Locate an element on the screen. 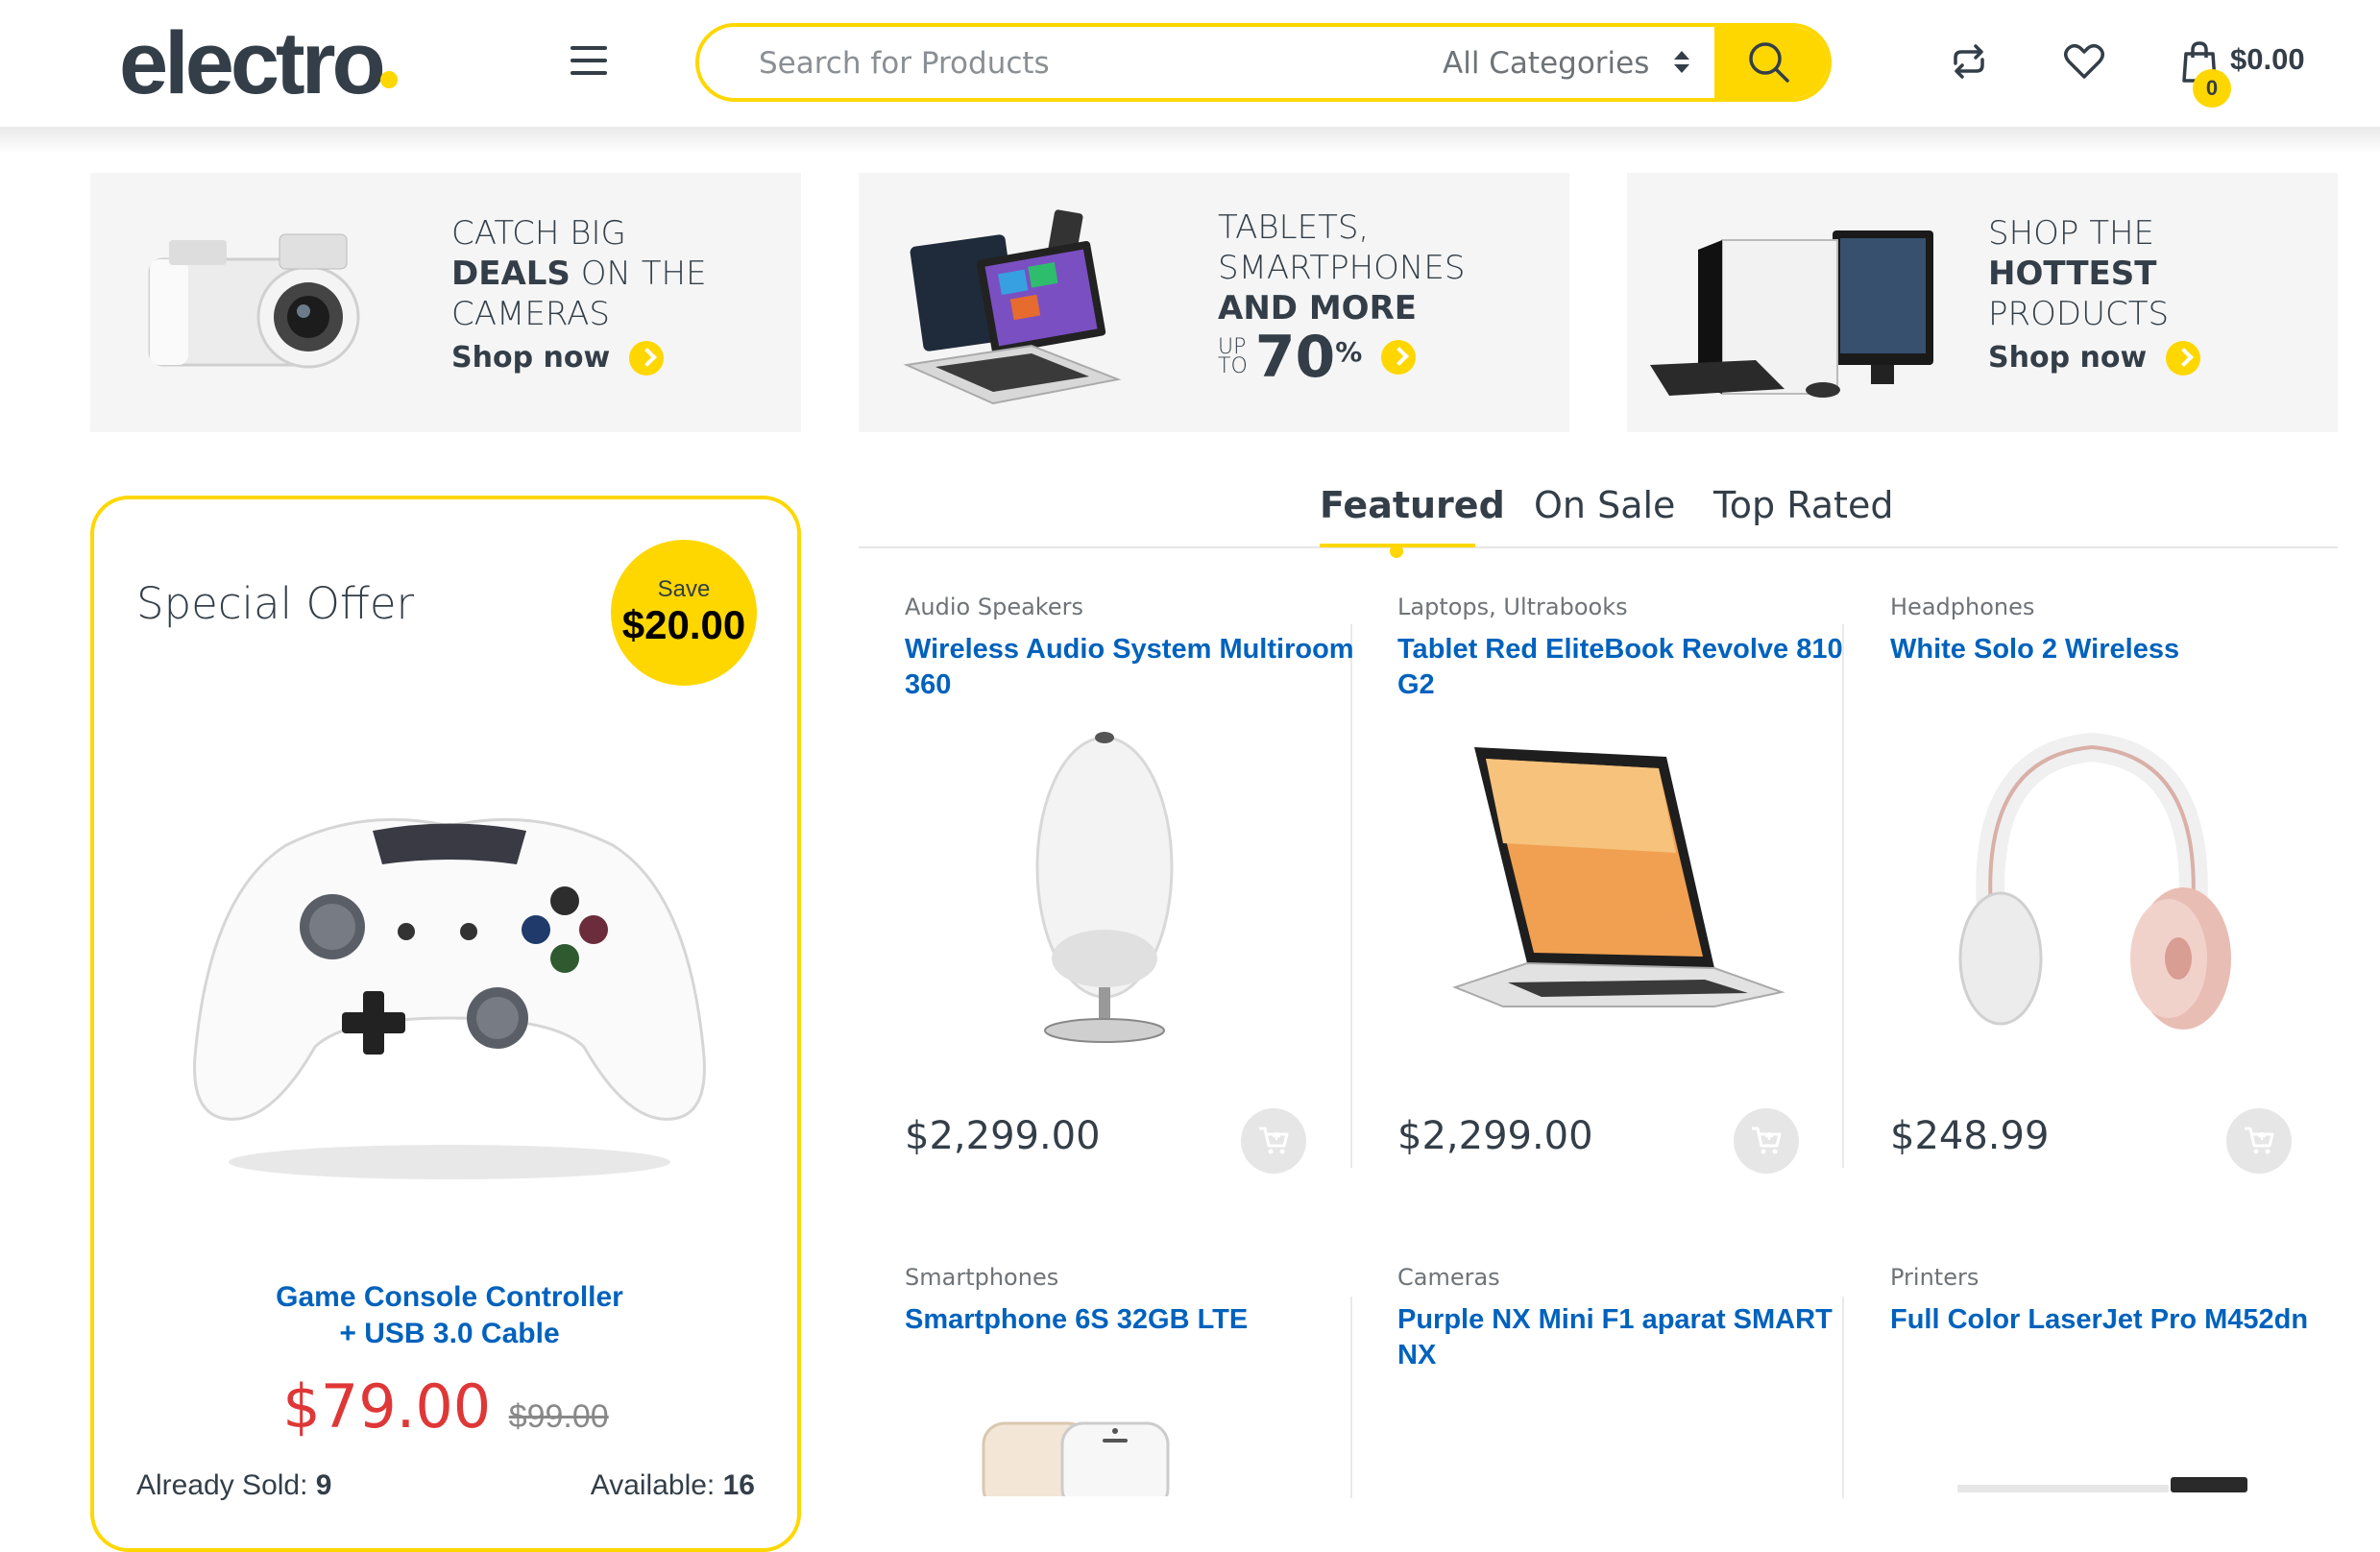 The image size is (2380, 1552). laptops-tablets-image is located at coordinates (1013, 307).